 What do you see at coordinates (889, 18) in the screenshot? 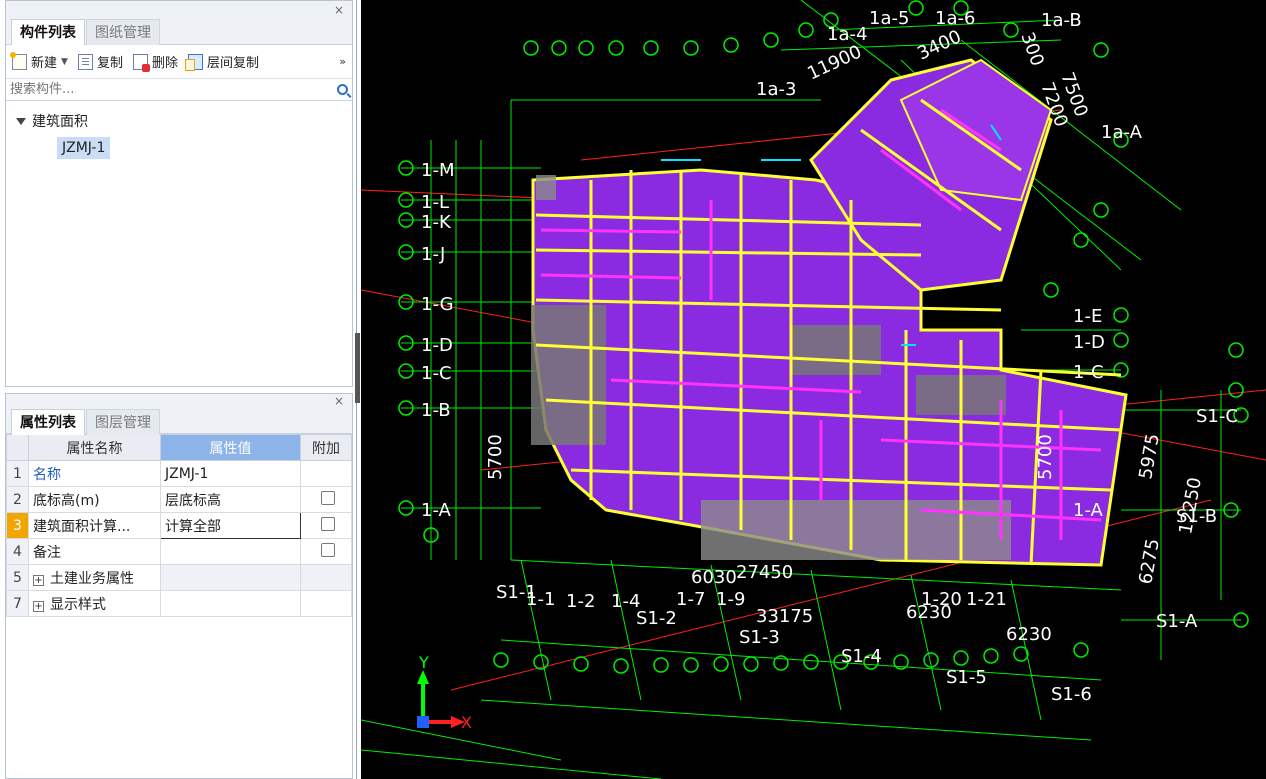
I see `axis-label: 1a-5` at bounding box center [889, 18].